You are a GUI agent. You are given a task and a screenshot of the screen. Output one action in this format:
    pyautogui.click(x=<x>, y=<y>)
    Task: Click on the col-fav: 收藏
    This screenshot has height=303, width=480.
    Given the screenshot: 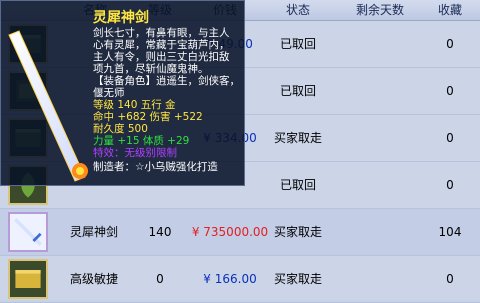 What is the action you would take?
    pyautogui.click(x=449, y=10)
    